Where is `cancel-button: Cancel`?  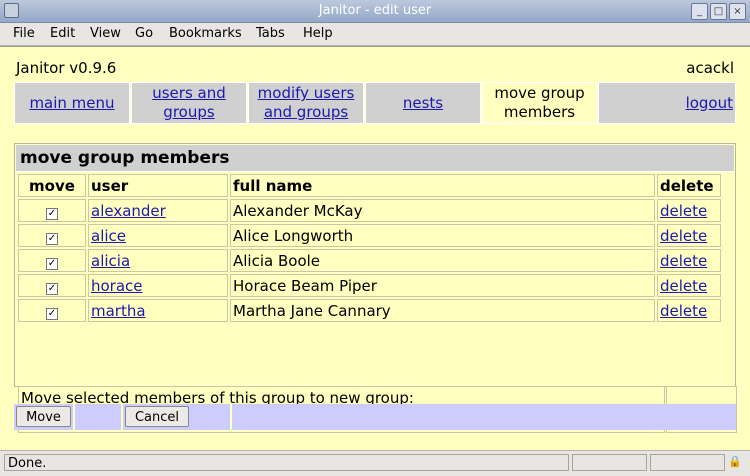 cancel-button: Cancel is located at coordinates (157, 416).